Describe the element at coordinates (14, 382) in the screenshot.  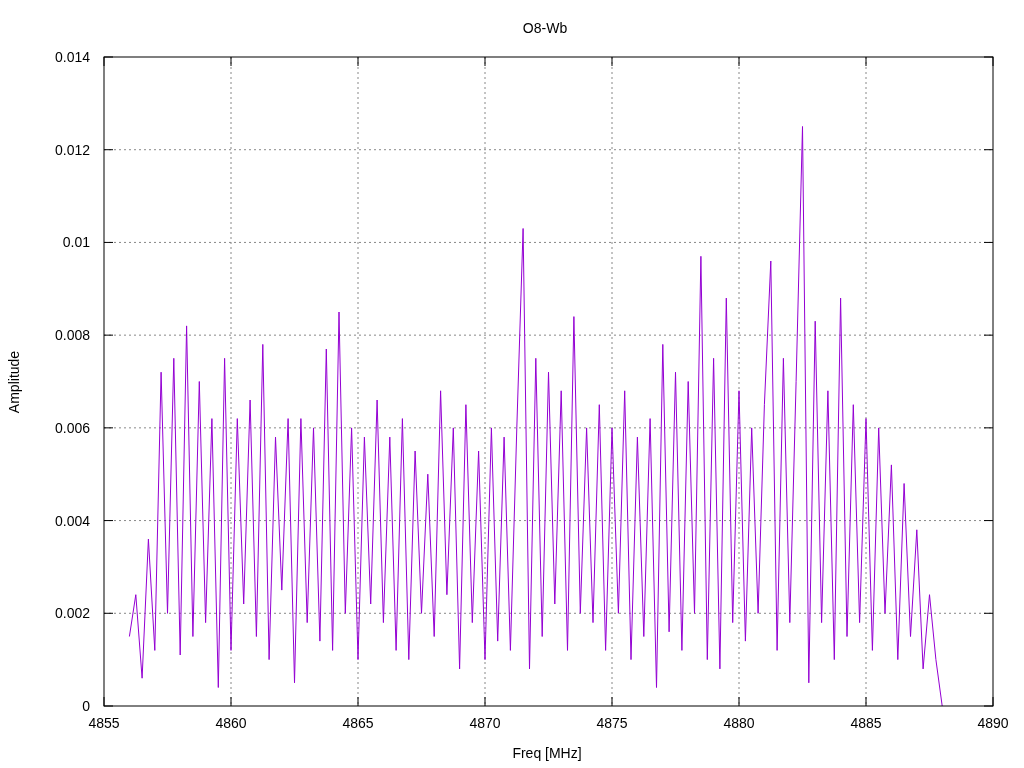
I see `axis-label: Amplitude` at that location.